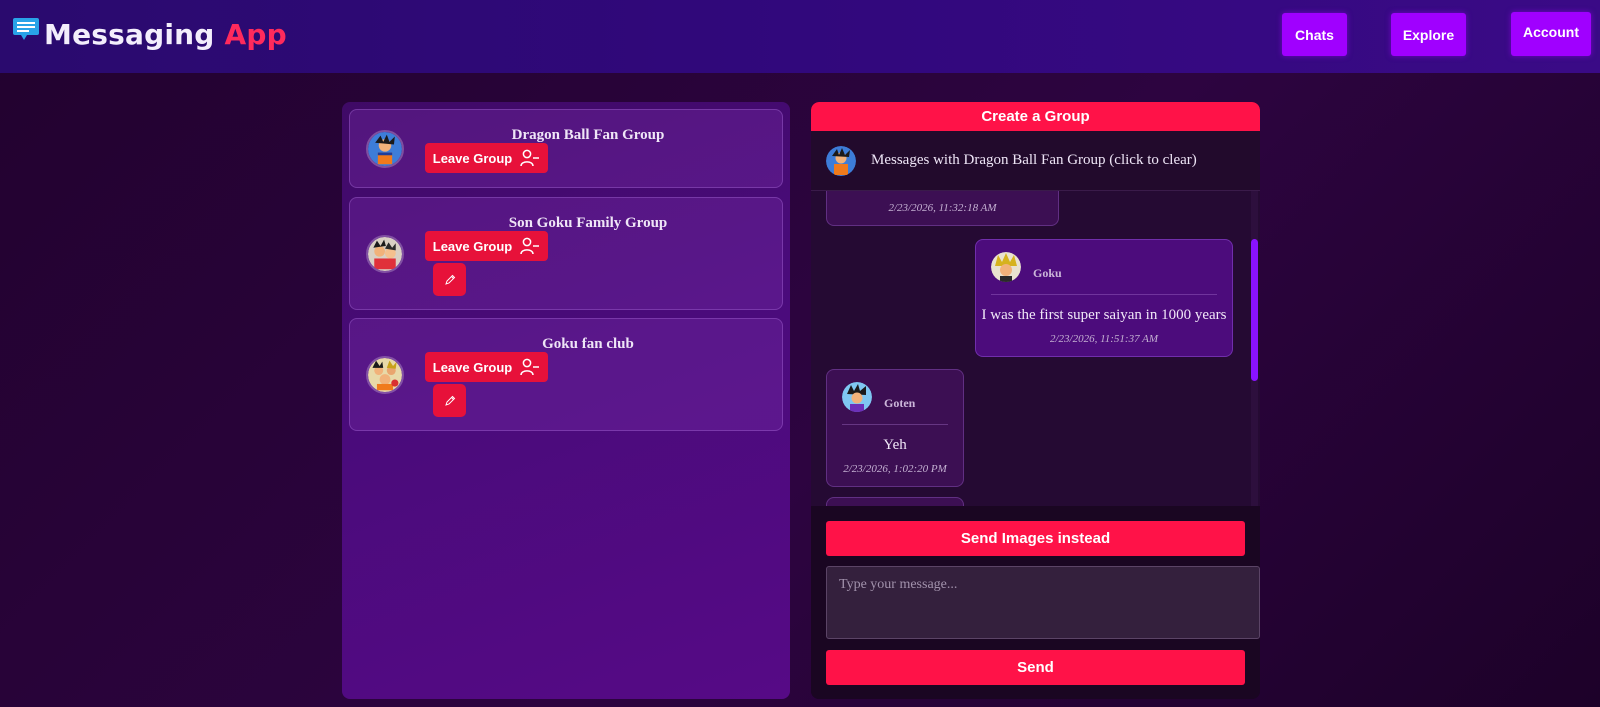 This screenshot has height=707, width=1600. What do you see at coordinates (1035, 116) in the screenshot?
I see `create-group-button: Create a Group` at bounding box center [1035, 116].